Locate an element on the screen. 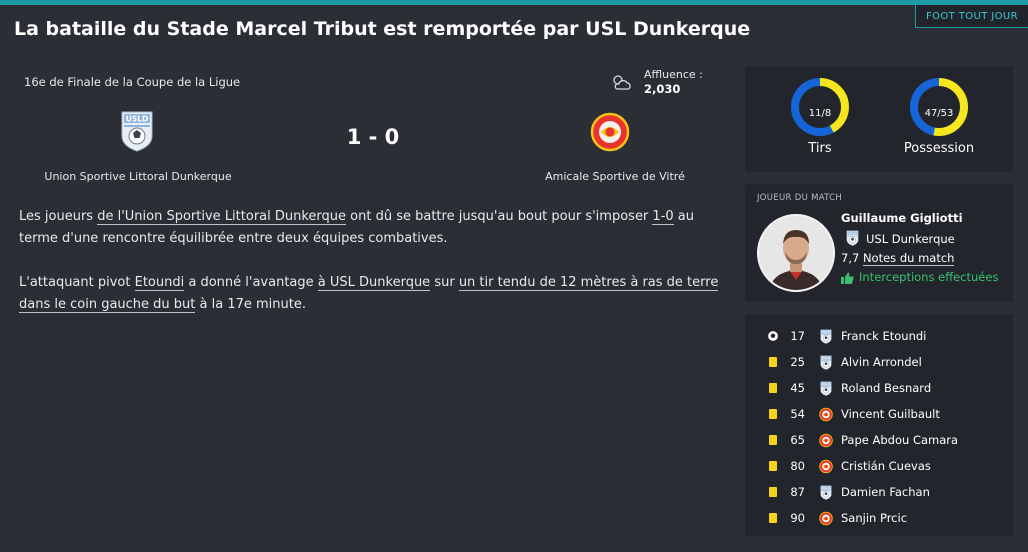  event-player-name: Alvin Arrondel is located at coordinates (881, 362).